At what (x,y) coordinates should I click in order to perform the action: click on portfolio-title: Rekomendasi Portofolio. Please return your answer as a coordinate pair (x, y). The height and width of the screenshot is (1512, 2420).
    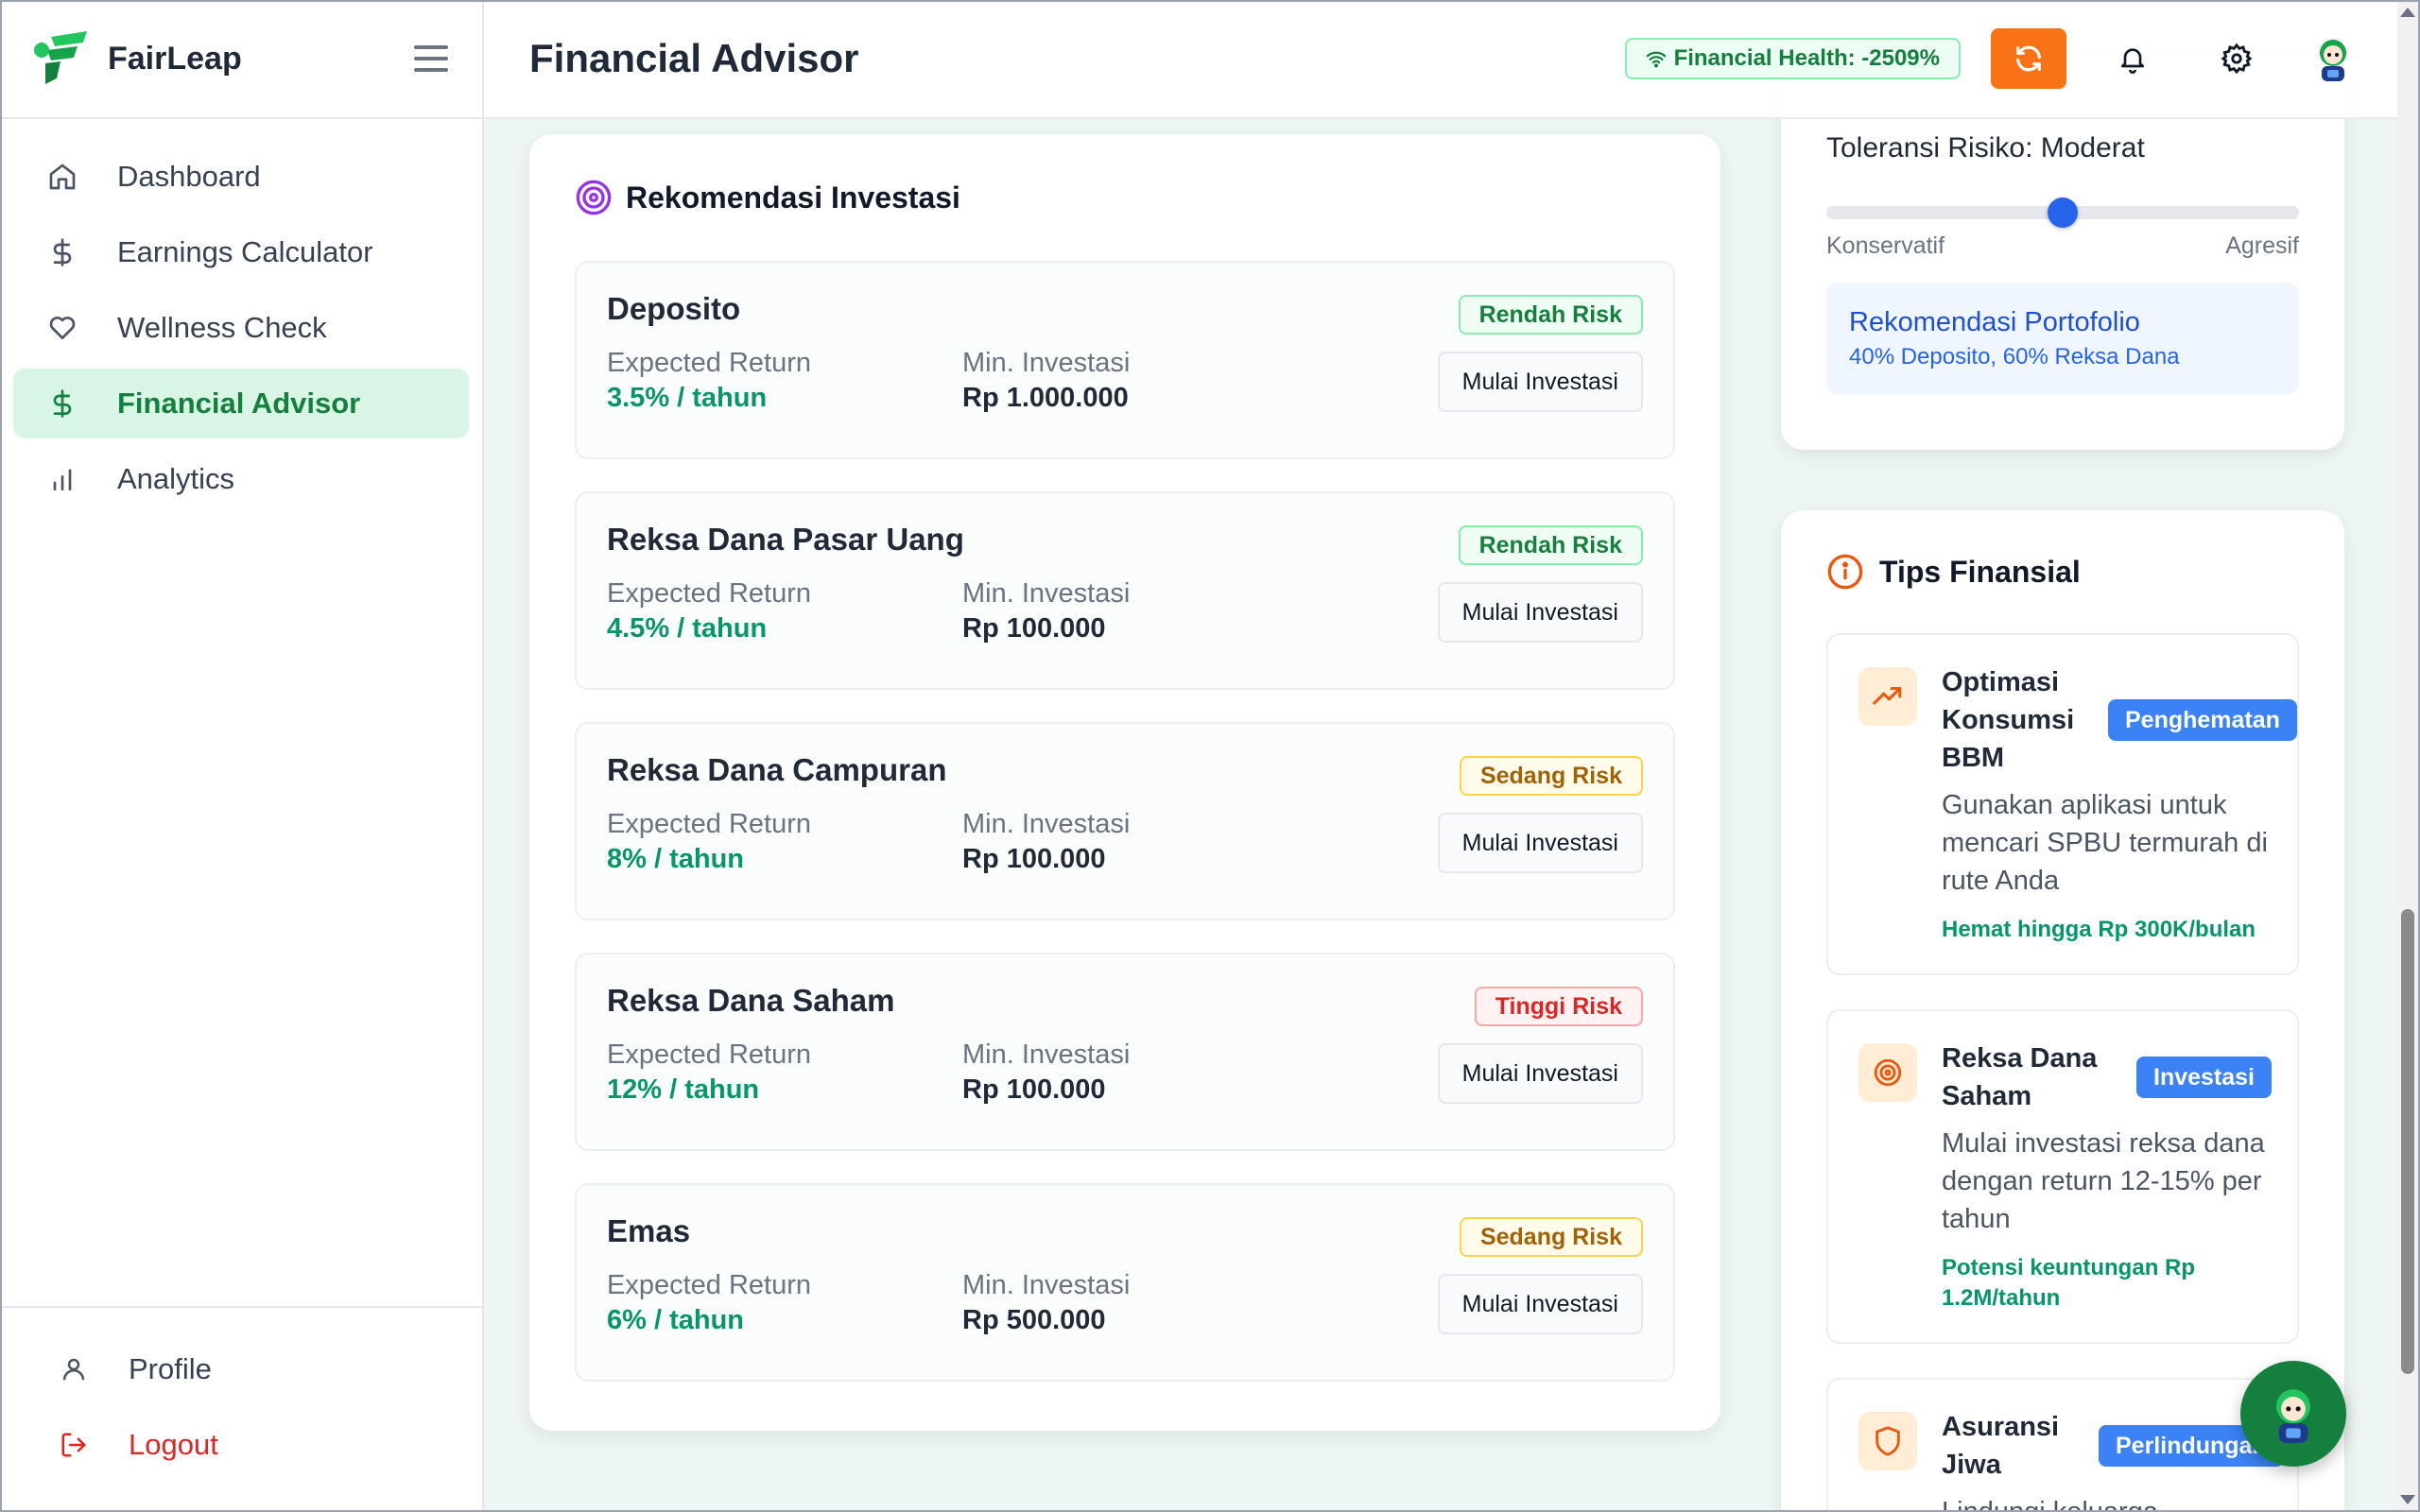
    Looking at the image, I should click on (1994, 322).